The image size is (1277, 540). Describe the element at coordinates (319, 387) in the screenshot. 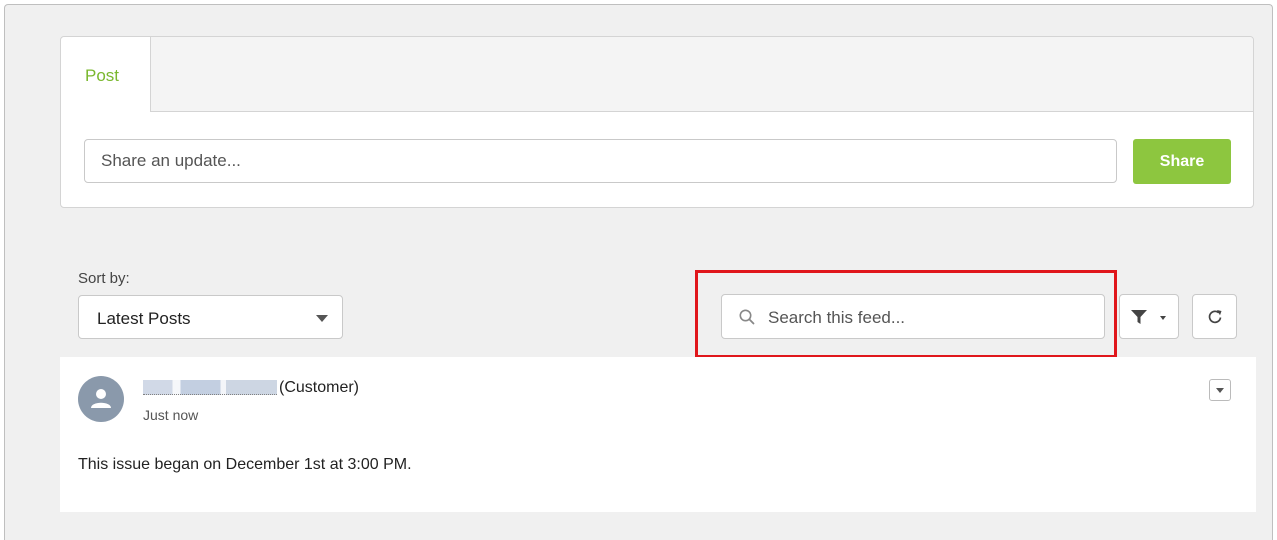

I see `author-role: (Customer)` at that location.